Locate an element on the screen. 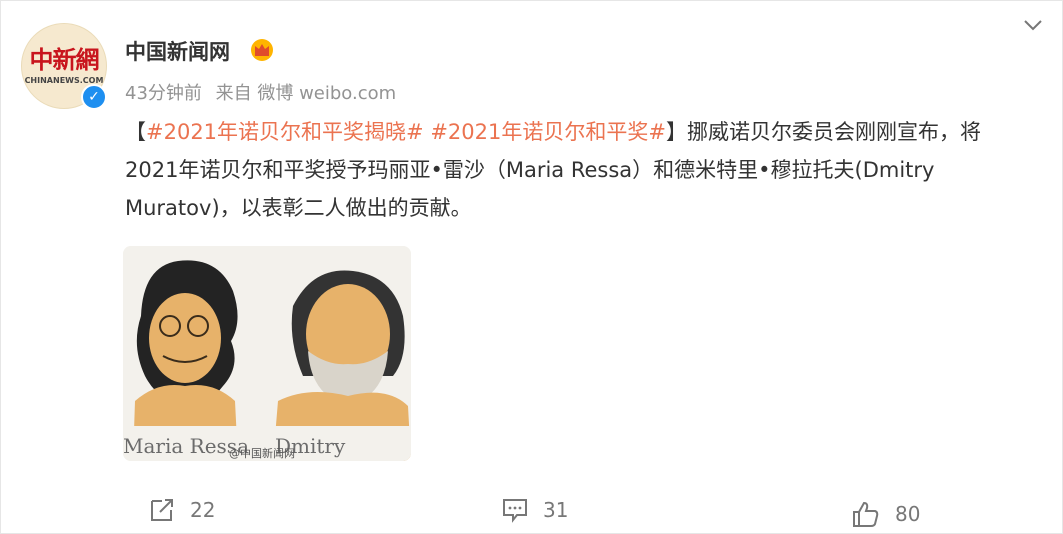  comment-icon is located at coordinates (515, 511).